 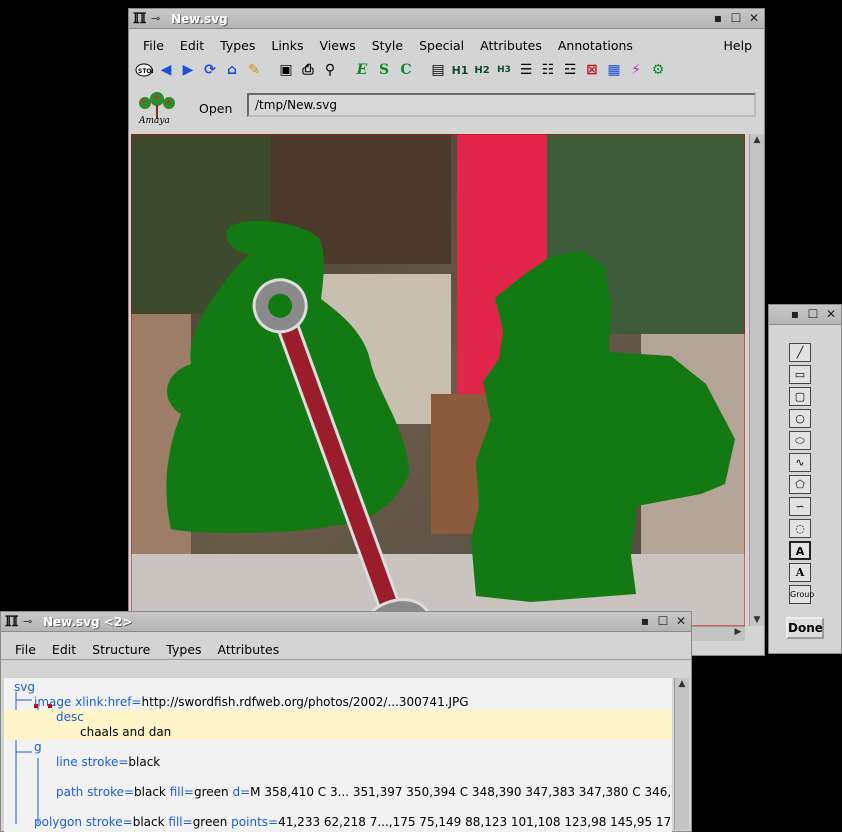 I want to click on structure-row: svg, so click(x=338, y=687).